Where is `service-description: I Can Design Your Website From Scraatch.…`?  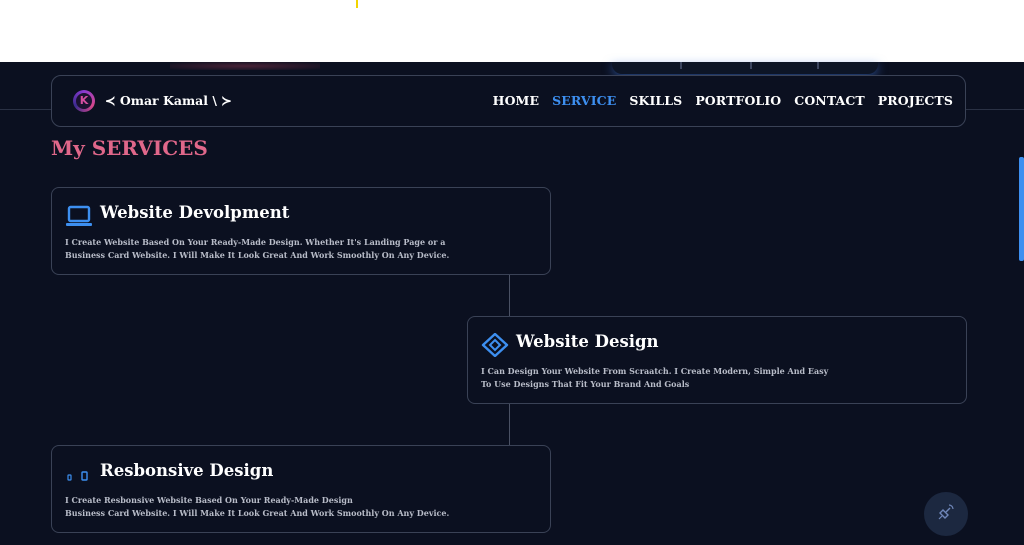 service-description: I Can Design Your Website From Scraatch.… is located at coordinates (716, 378).